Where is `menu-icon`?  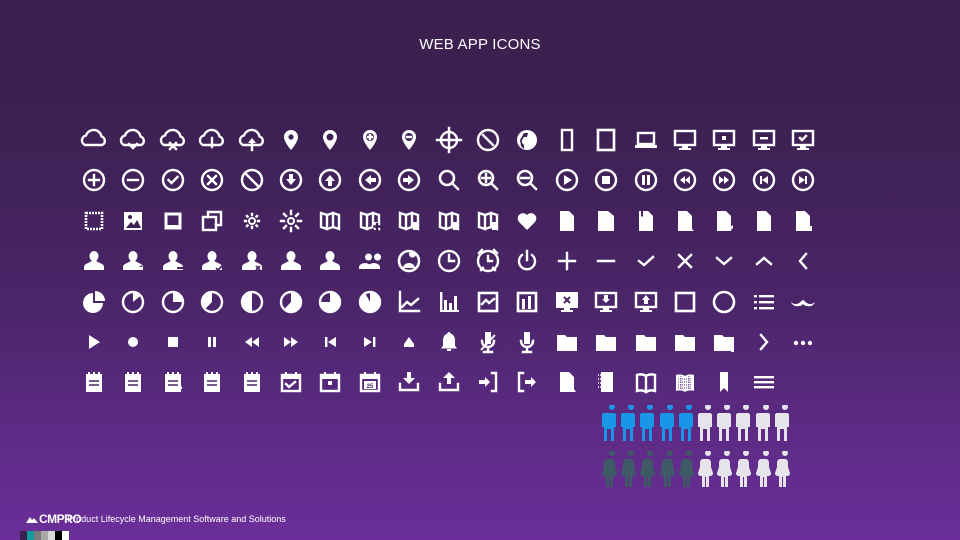 menu-icon is located at coordinates (764, 382).